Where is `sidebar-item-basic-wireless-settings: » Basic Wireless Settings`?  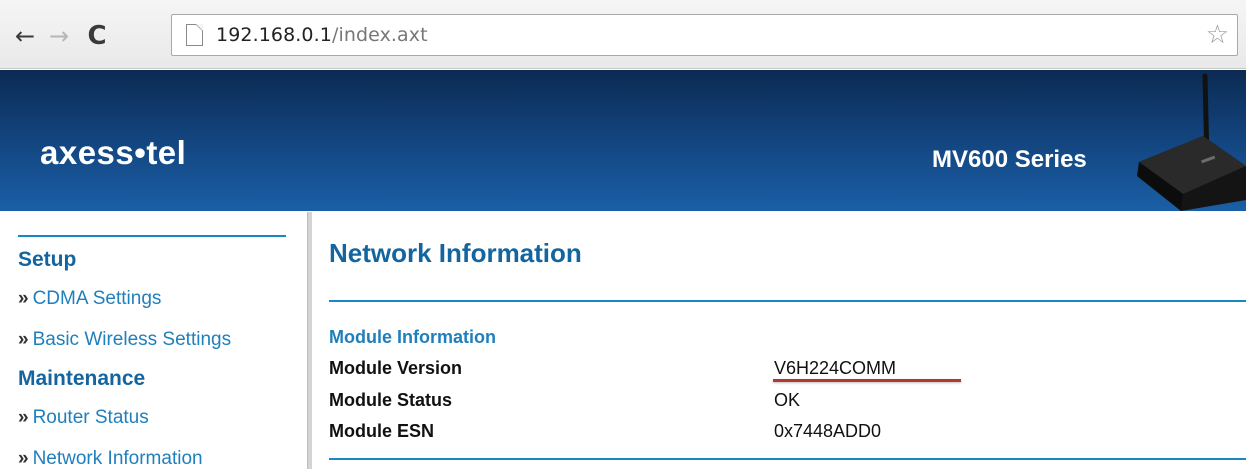 sidebar-item-basic-wireless-settings: » Basic Wireless Settings is located at coordinates (124, 340).